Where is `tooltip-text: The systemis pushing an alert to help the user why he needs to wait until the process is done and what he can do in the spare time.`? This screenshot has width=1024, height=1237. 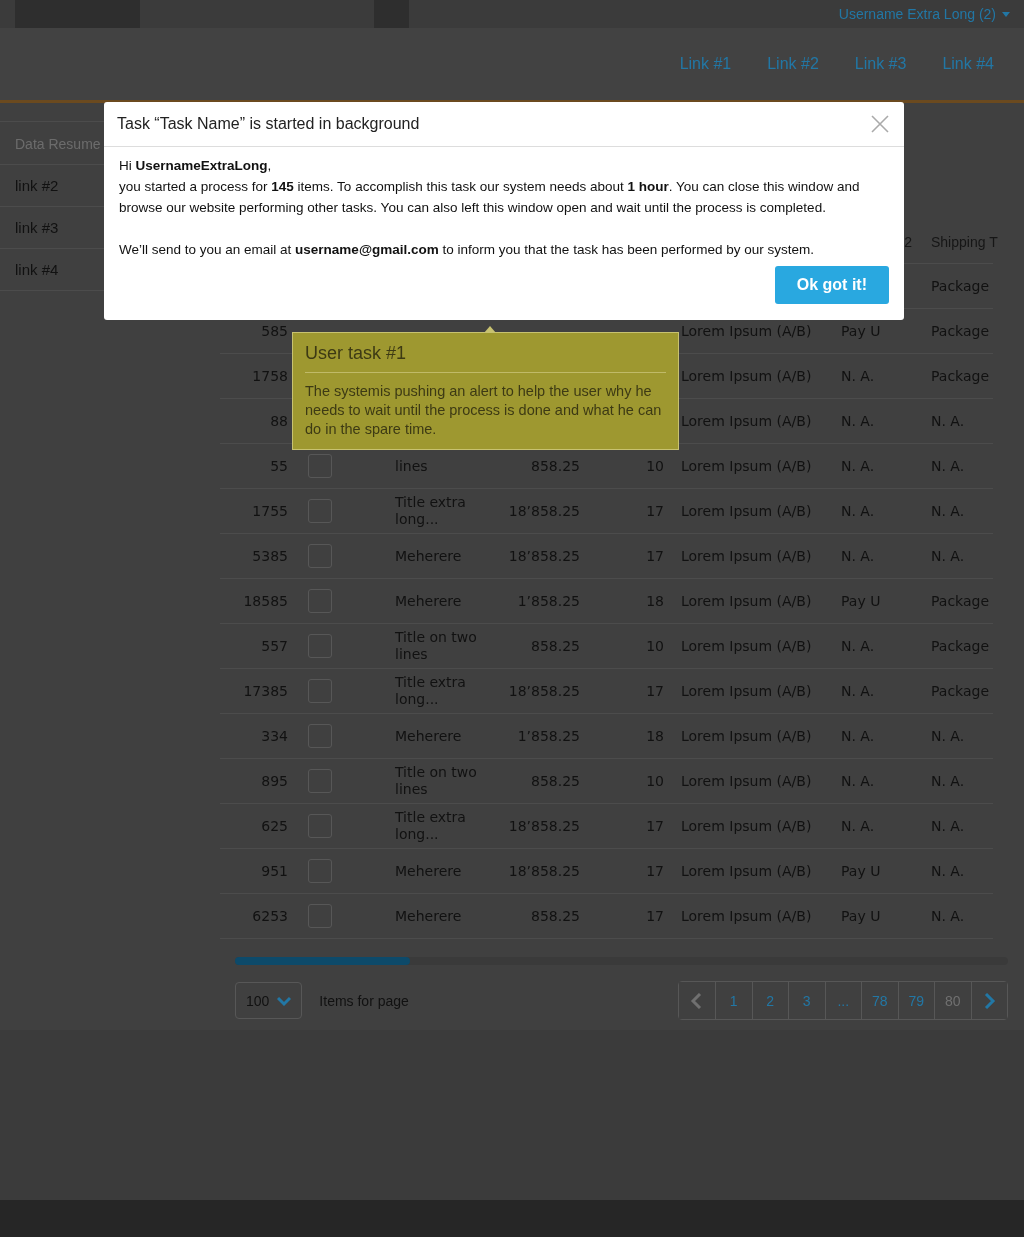 tooltip-text: The systemis pushing an alert to help the user why he needs to wait until the process is done and what he can do in the spare time. is located at coordinates (484, 410).